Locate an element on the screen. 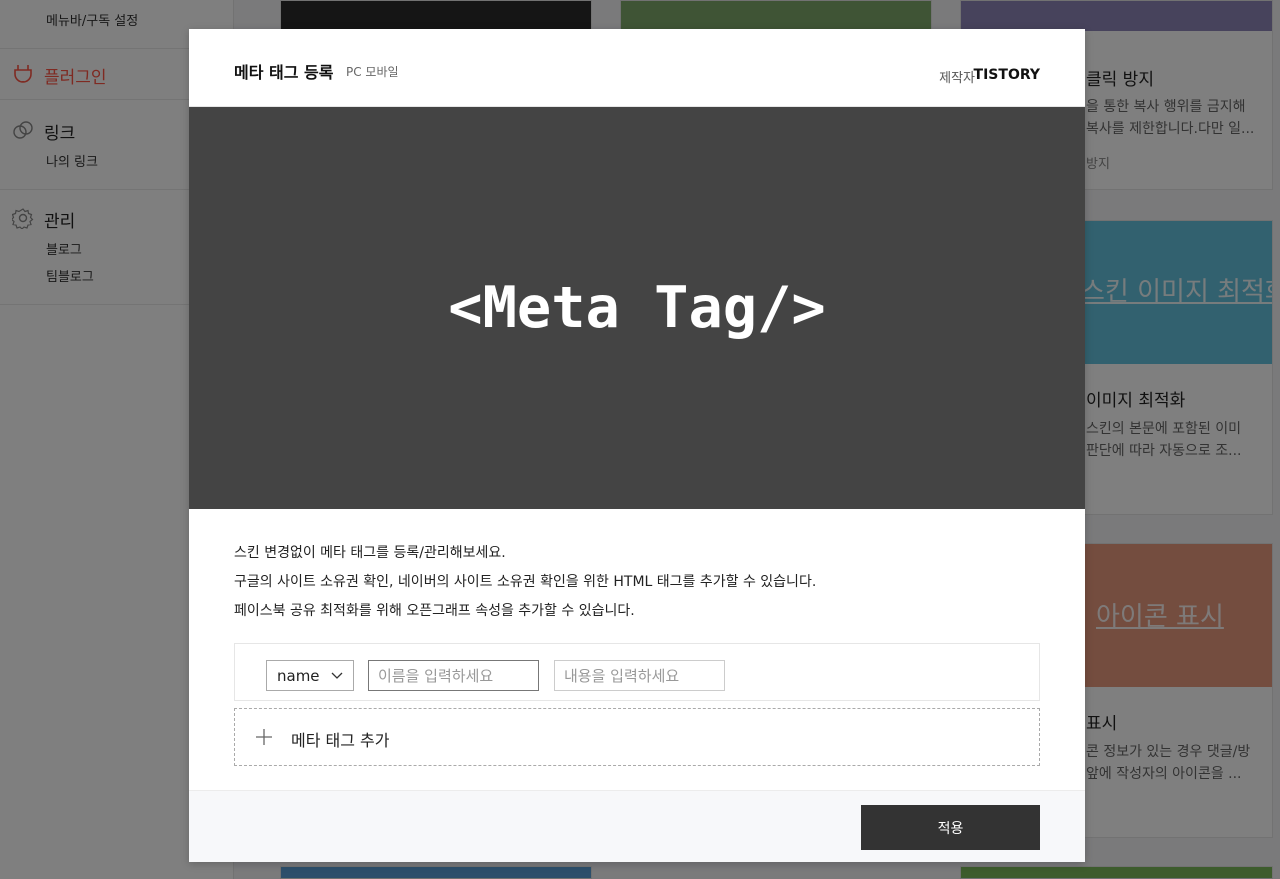  maker-label: 제작자 is located at coordinates (957, 78).